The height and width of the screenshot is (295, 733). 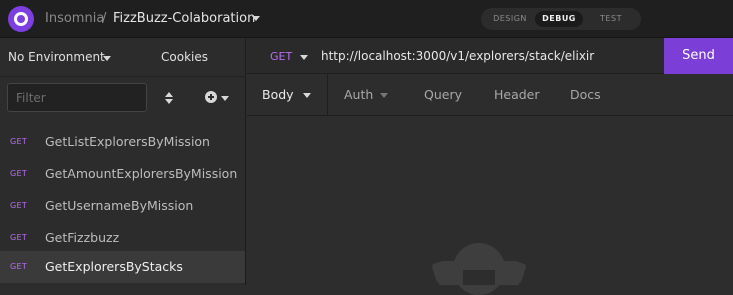 I want to click on environment-selector: No Environment, so click(x=56, y=57).